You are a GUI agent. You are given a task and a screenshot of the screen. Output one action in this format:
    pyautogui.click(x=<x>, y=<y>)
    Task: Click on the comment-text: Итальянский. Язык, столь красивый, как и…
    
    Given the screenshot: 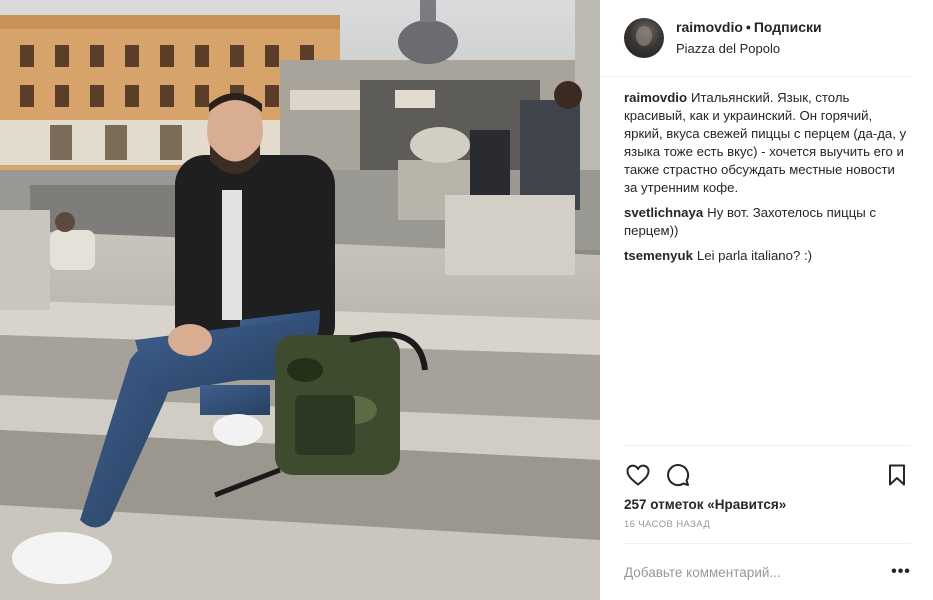 What is the action you would take?
    pyautogui.click(x=765, y=142)
    